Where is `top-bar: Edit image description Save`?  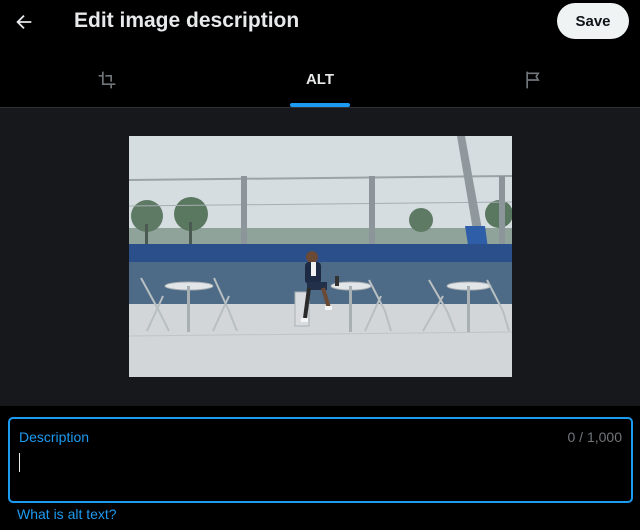
top-bar: Edit image description Save is located at coordinates (320, 22).